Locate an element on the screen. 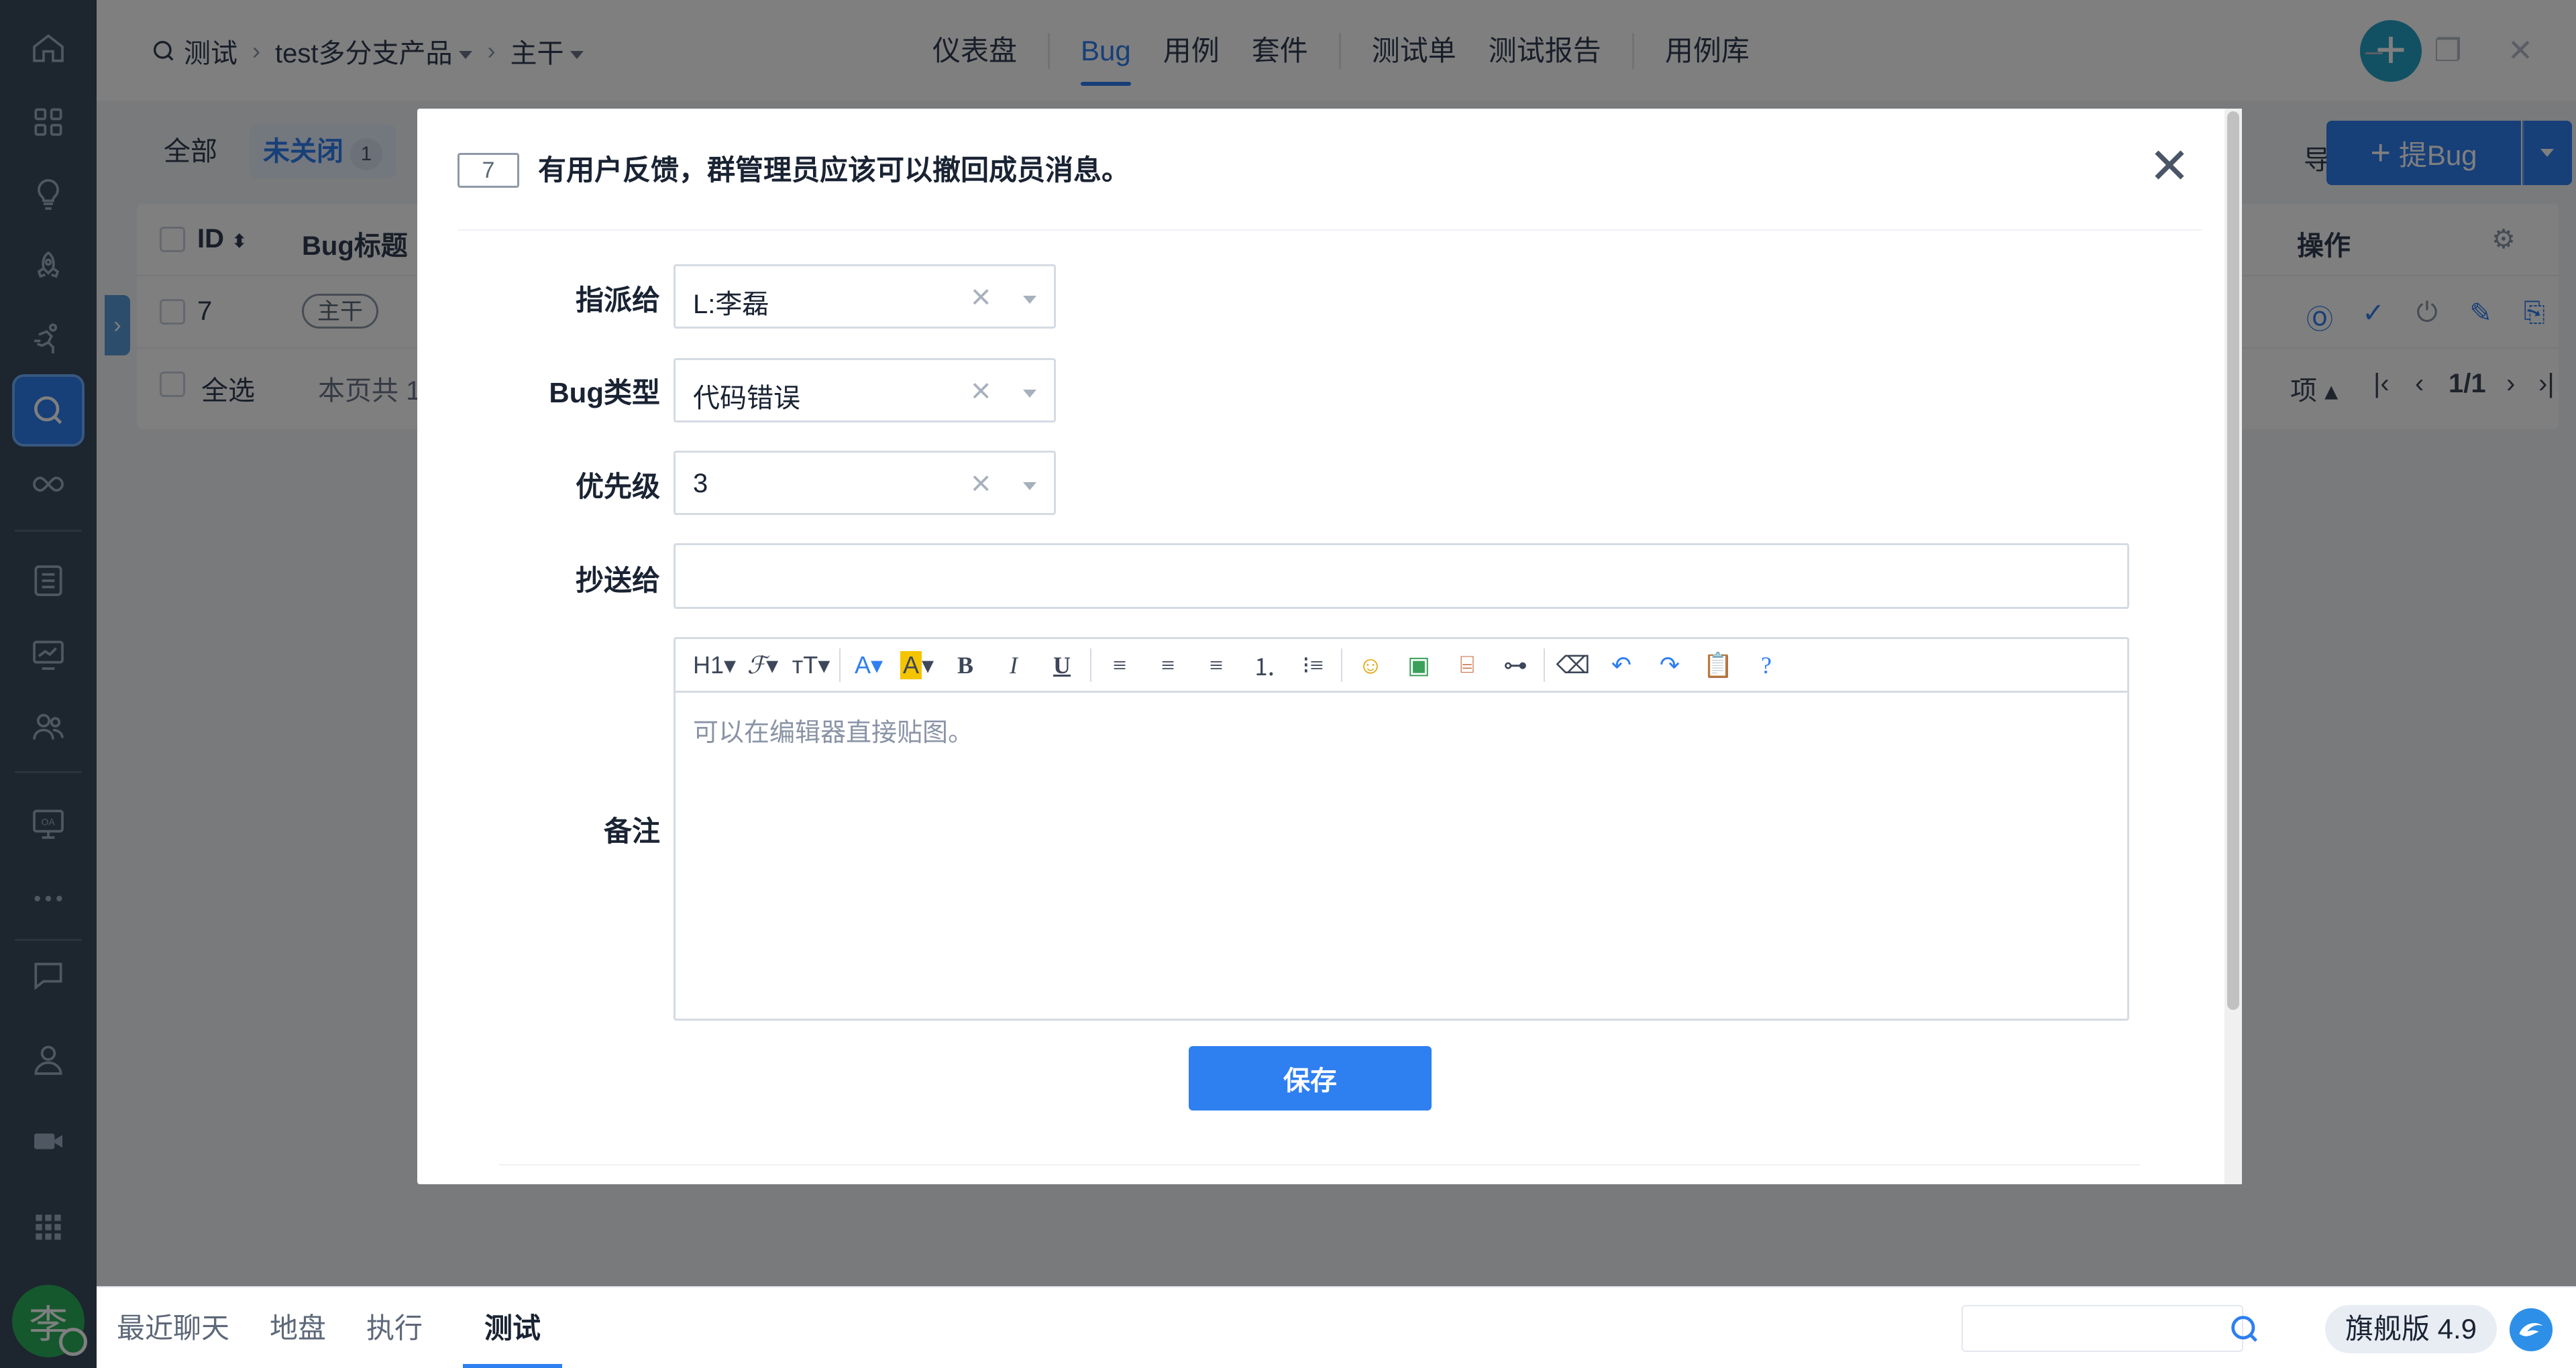 Image resolution: width=2576 pixels, height=1368 pixels. code-icon: ⌸ is located at coordinates (1467, 665).